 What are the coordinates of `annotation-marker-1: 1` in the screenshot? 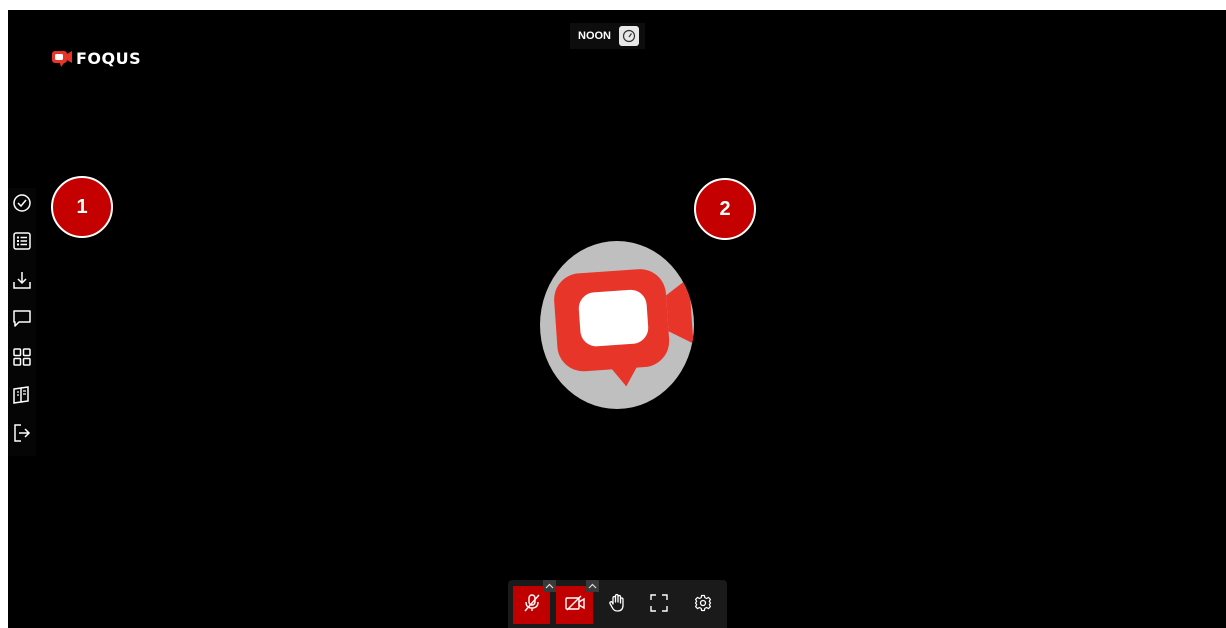 It's located at (82, 207).